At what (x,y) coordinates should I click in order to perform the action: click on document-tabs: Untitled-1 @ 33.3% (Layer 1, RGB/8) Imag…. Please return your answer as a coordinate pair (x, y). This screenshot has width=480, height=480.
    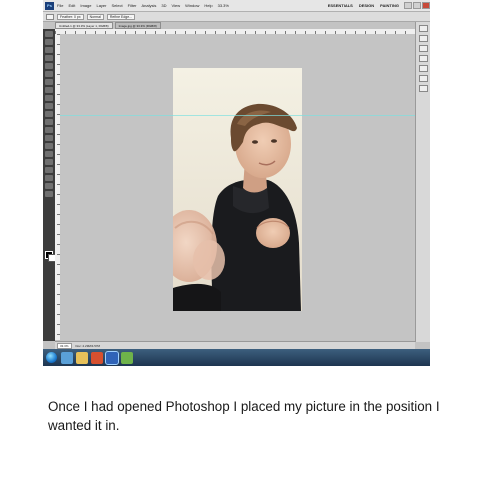
    Looking at the image, I should click on (235, 25).